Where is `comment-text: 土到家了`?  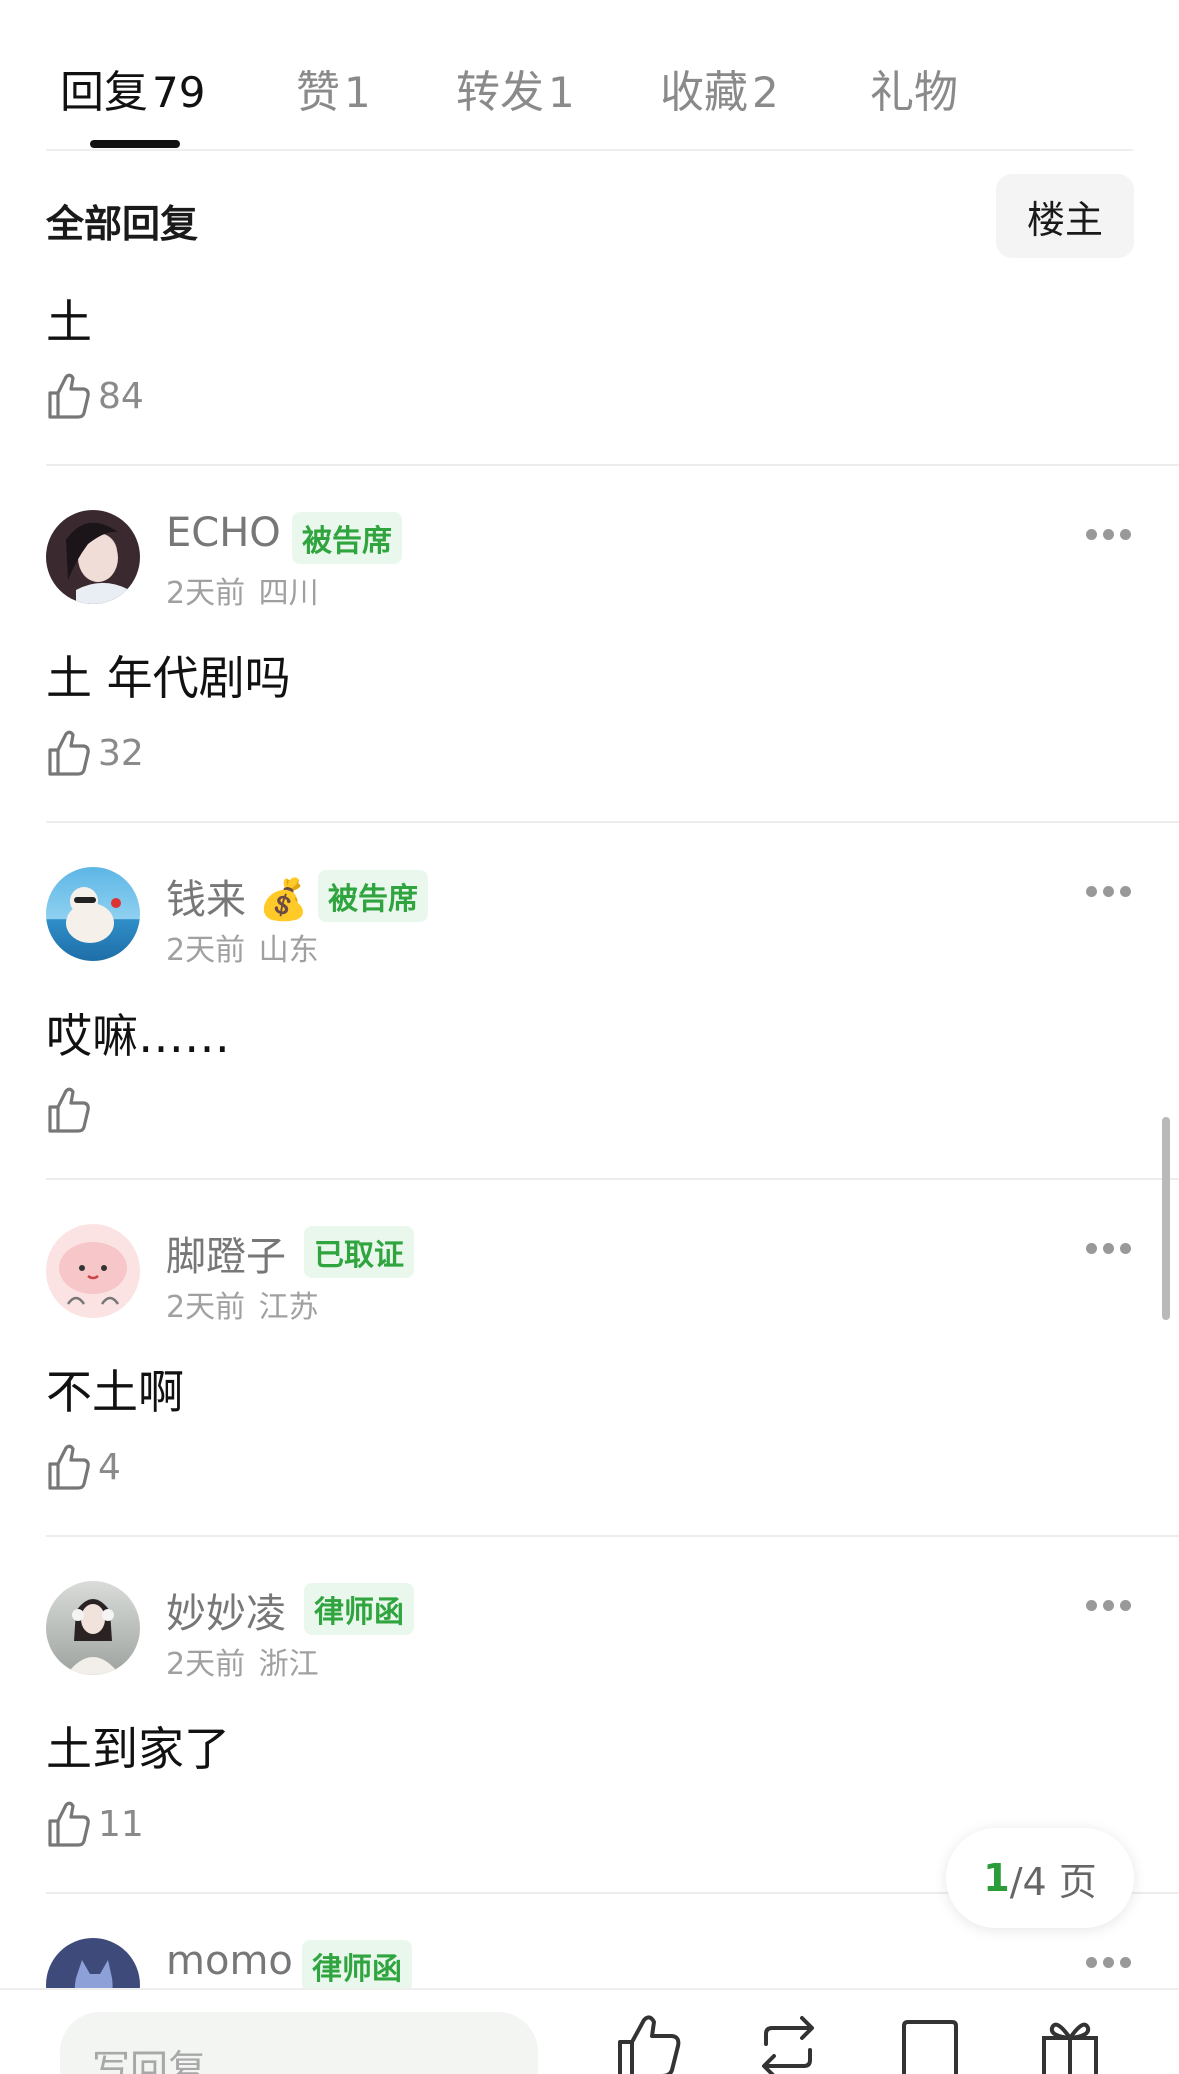 comment-text: 土到家了 is located at coordinates (138, 1749).